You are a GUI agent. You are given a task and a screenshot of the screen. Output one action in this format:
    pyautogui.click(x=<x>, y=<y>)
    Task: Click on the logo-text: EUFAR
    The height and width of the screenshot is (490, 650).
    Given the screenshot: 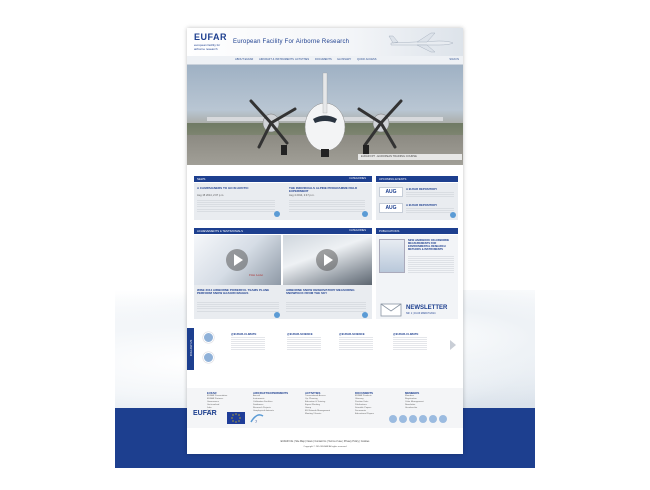 What is the action you would take?
    pyautogui.click(x=211, y=37)
    